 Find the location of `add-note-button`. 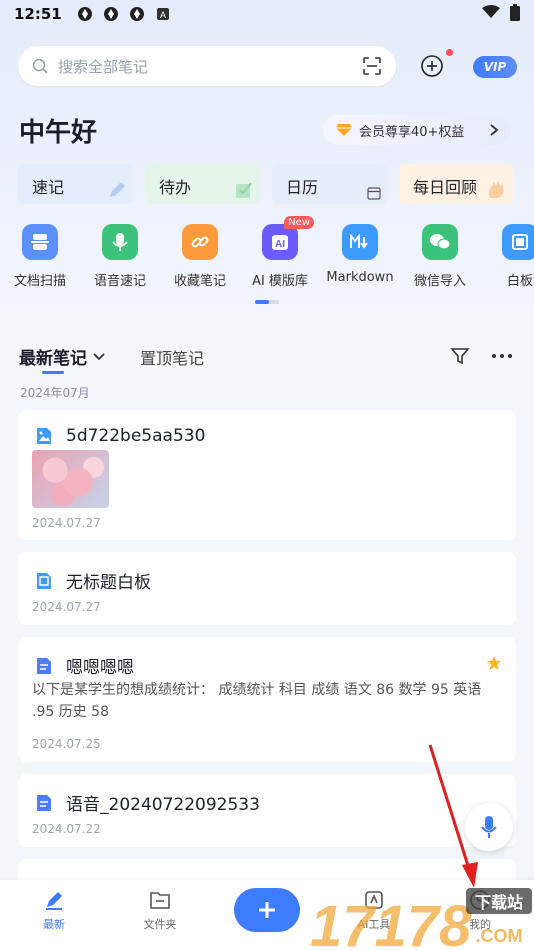

add-note-button is located at coordinates (267, 910).